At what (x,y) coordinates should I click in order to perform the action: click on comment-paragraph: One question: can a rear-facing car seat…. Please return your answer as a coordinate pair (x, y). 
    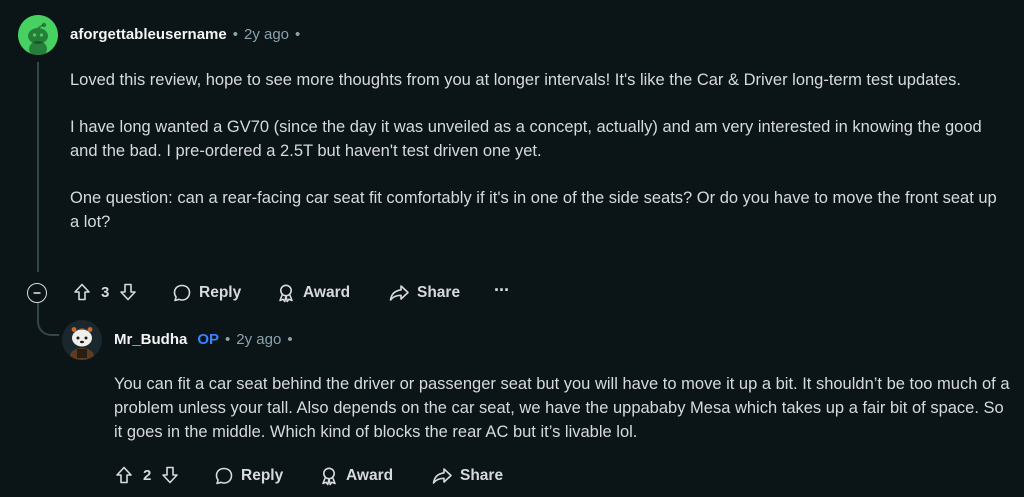
    Looking at the image, I should click on (533, 210).